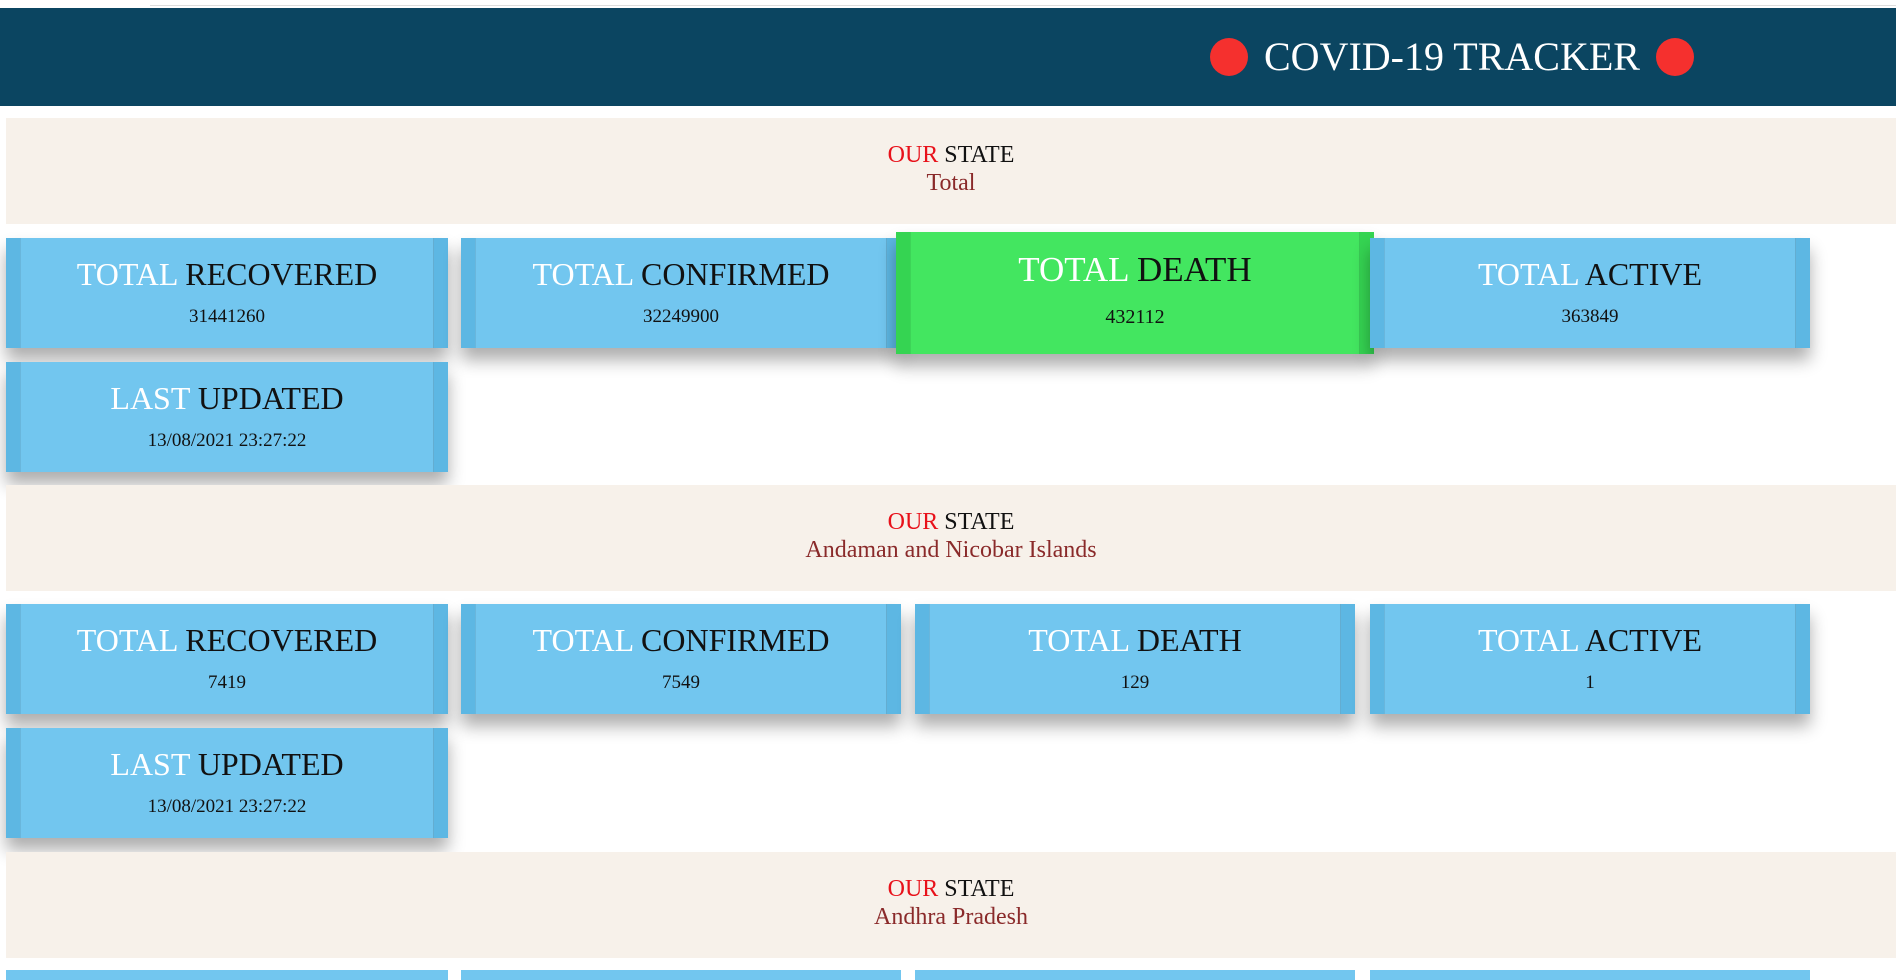 Image resolution: width=1896 pixels, height=980 pixels. I want to click on card-value: 1, so click(1590, 682).